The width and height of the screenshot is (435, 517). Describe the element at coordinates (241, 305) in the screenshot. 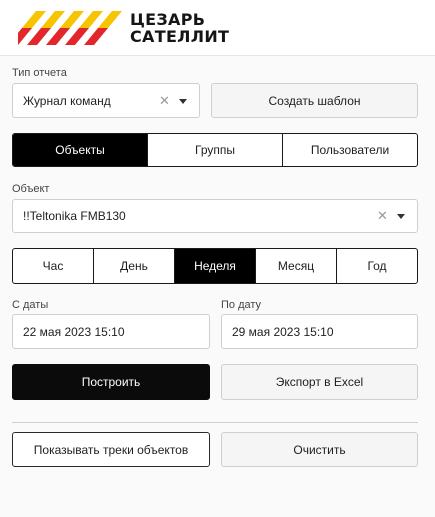

I see `date-to-label: По дату` at that location.